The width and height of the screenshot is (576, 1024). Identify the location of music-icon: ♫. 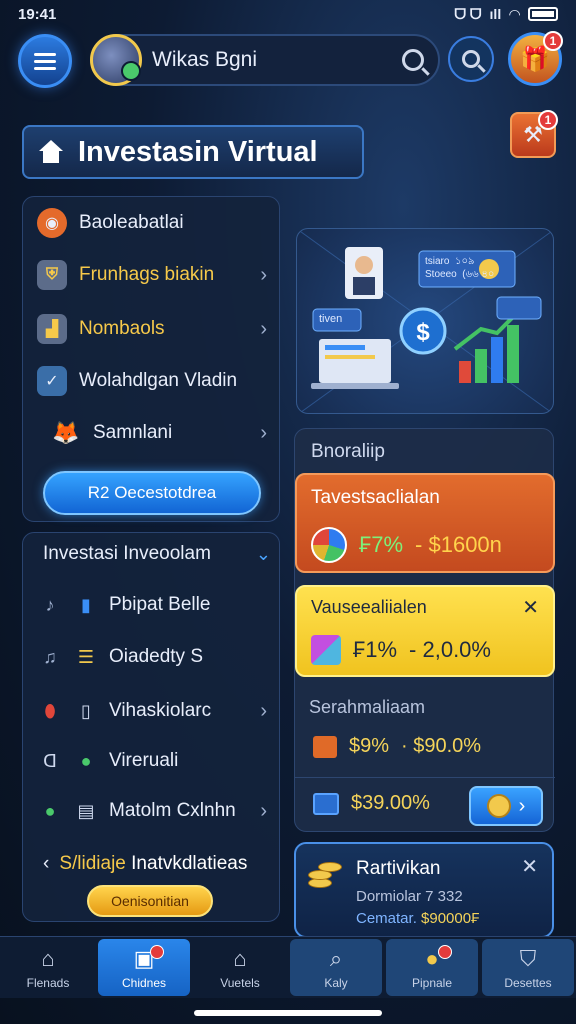
(50, 656).